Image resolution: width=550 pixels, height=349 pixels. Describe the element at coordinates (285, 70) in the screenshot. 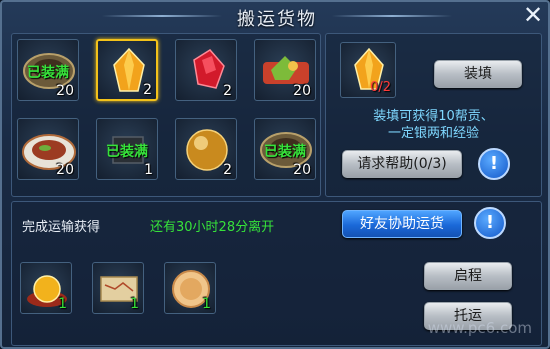

I see `cargo-slot-4: 20` at that location.